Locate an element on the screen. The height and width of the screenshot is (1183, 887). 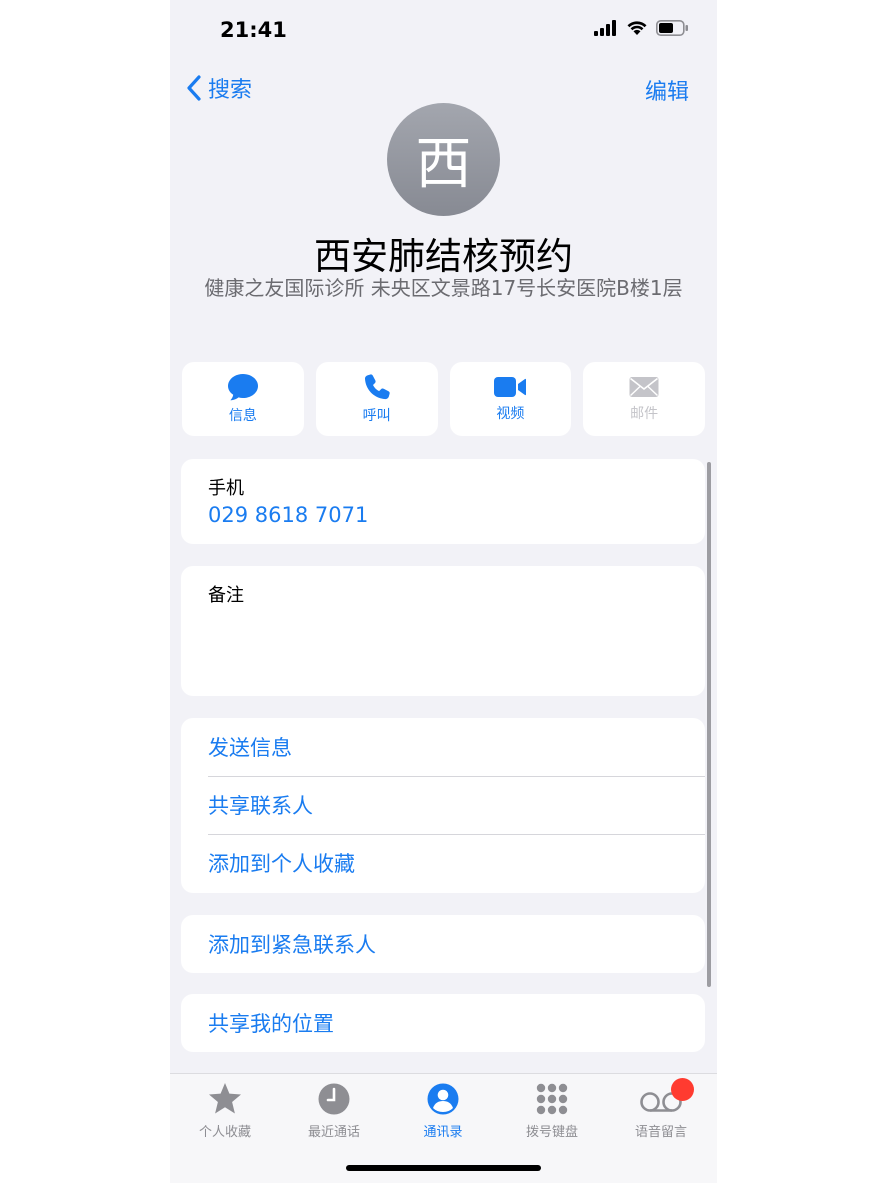
mail-icon is located at coordinates (644, 387).